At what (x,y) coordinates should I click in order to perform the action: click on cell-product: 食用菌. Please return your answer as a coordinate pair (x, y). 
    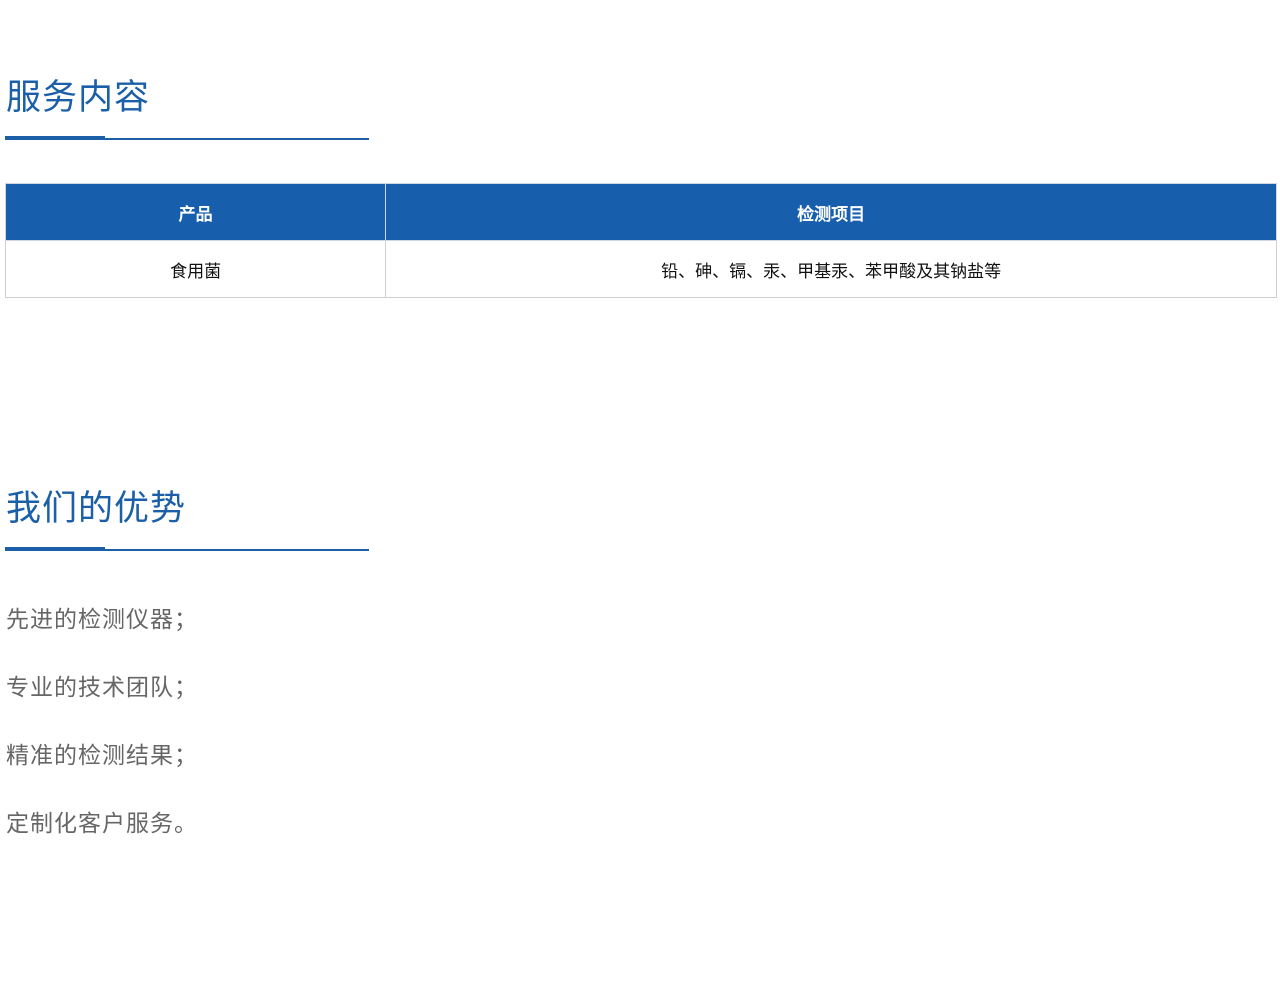
    Looking at the image, I should click on (195, 269).